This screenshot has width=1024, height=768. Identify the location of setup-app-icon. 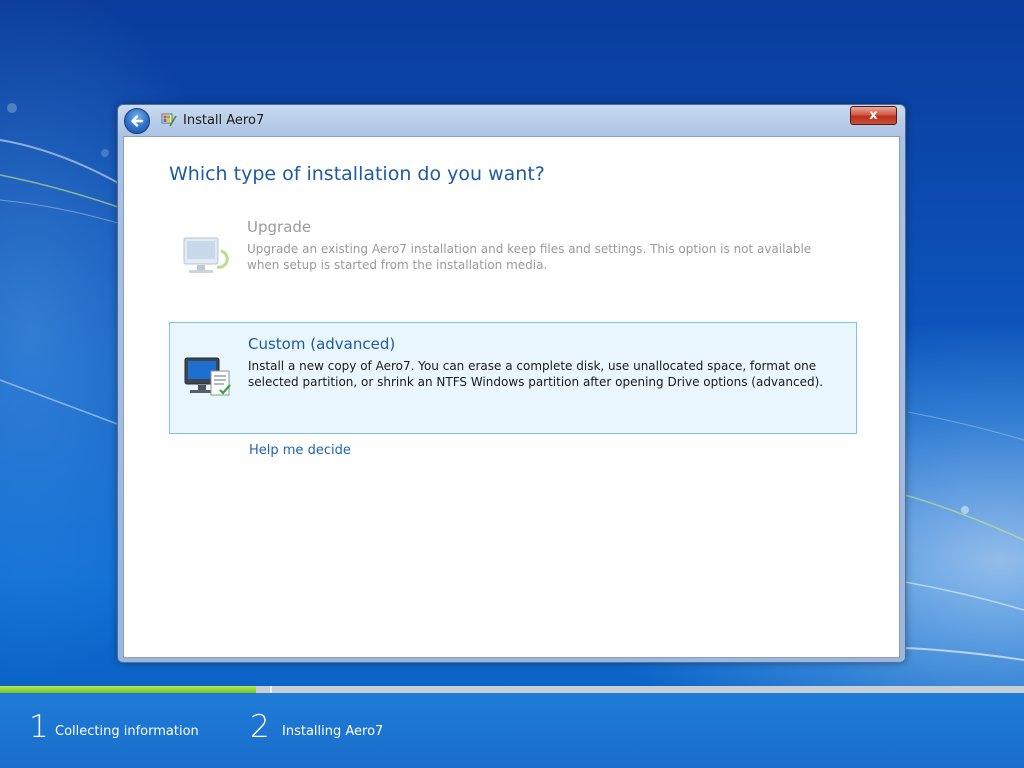
(169, 120).